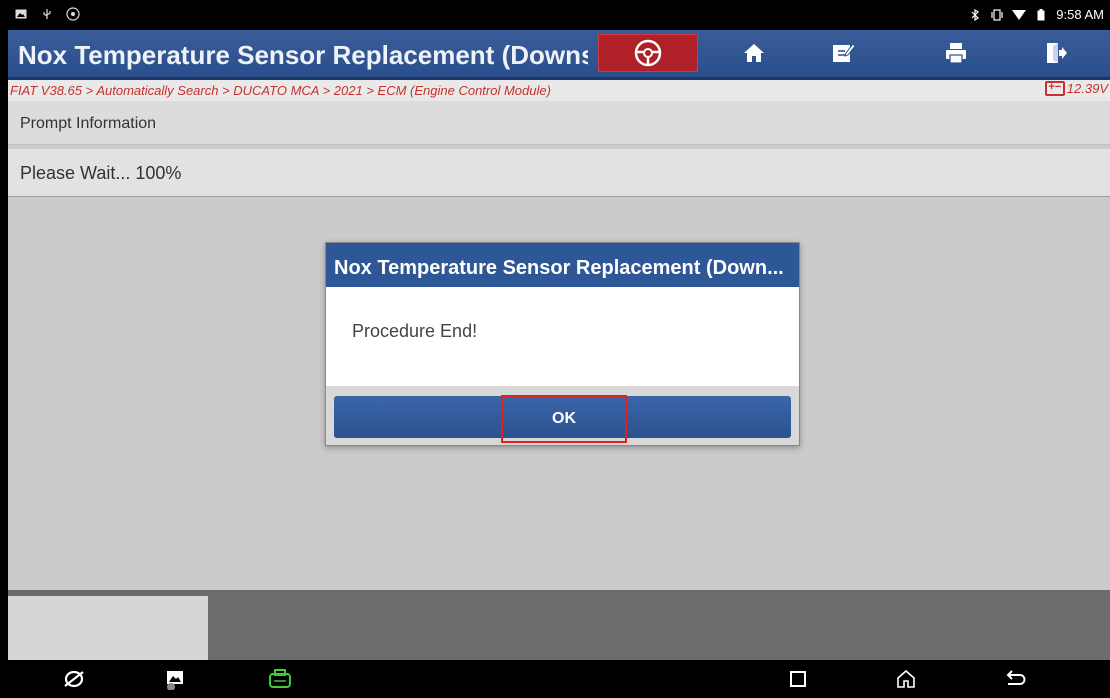 The width and height of the screenshot is (1110, 698). I want to click on footer-button-placeholder, so click(108, 628).